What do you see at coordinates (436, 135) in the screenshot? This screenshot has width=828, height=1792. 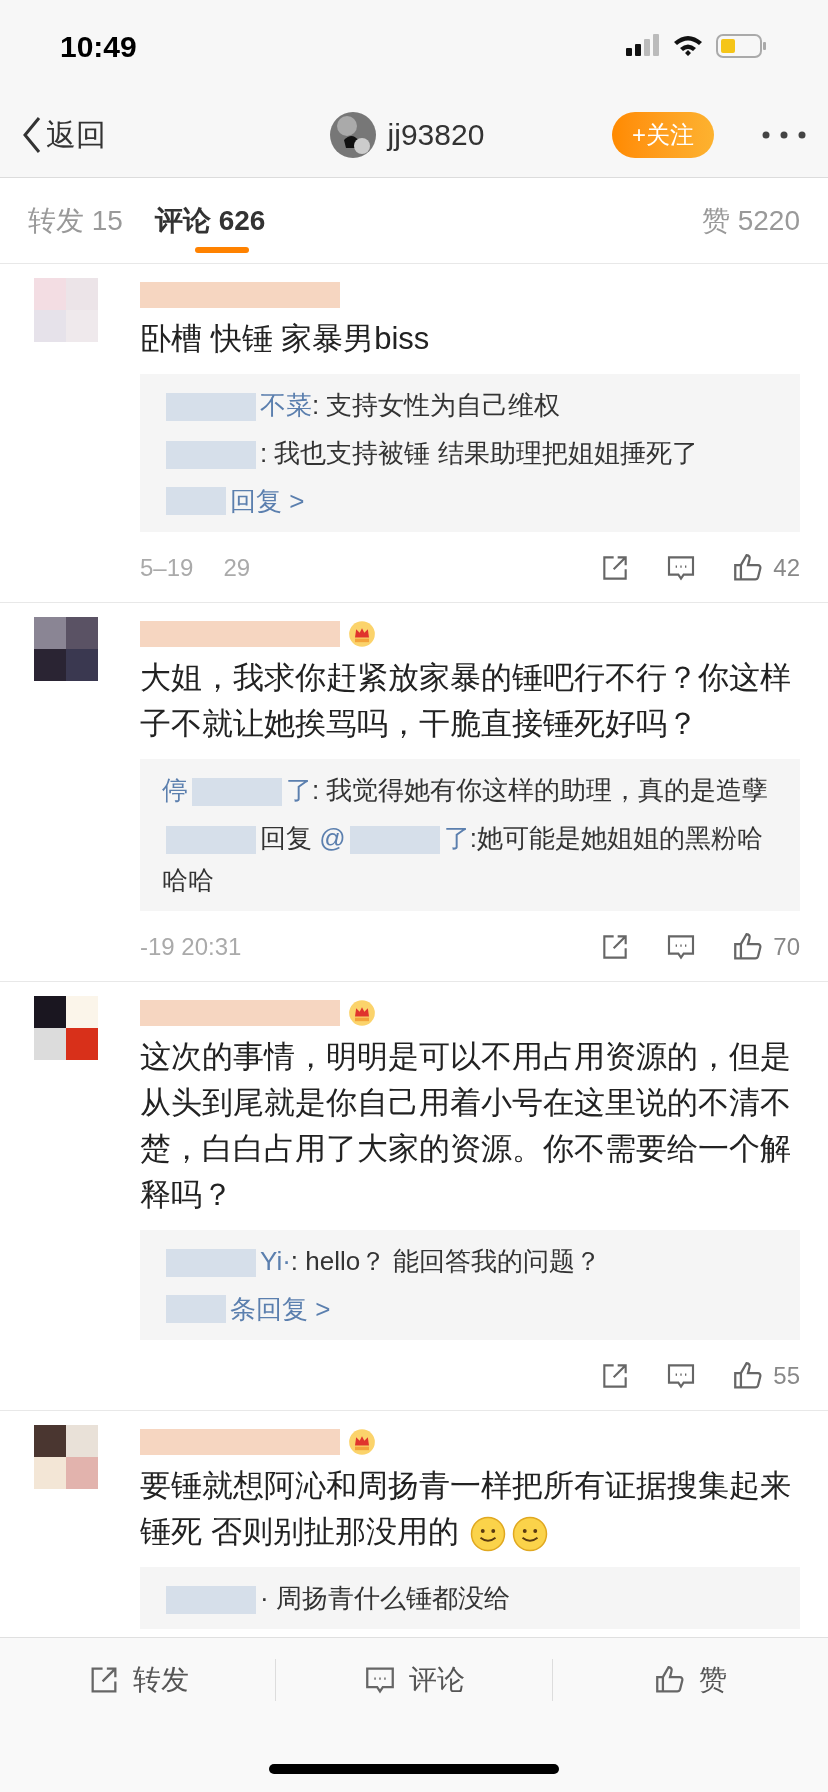 I see `username: jj93820` at bounding box center [436, 135].